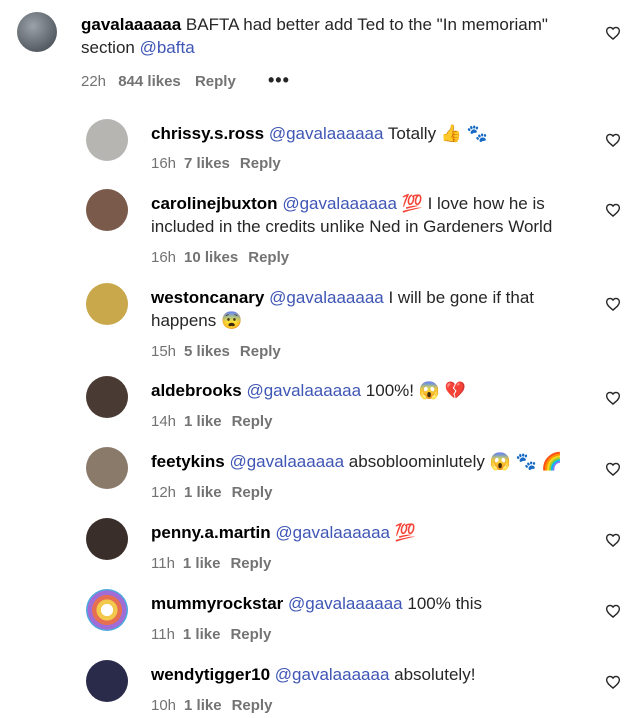 This screenshot has height=718, width=634. I want to click on comment-body: 100%! 😱 💔, so click(413, 390).